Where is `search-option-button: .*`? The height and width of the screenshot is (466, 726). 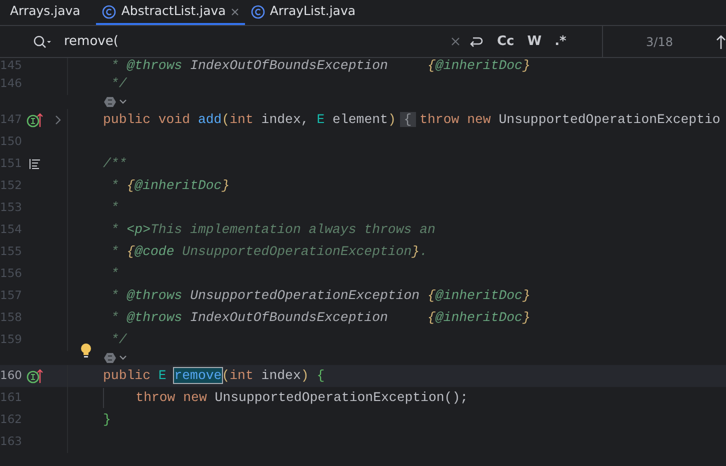 search-option-button: .* is located at coordinates (561, 42).